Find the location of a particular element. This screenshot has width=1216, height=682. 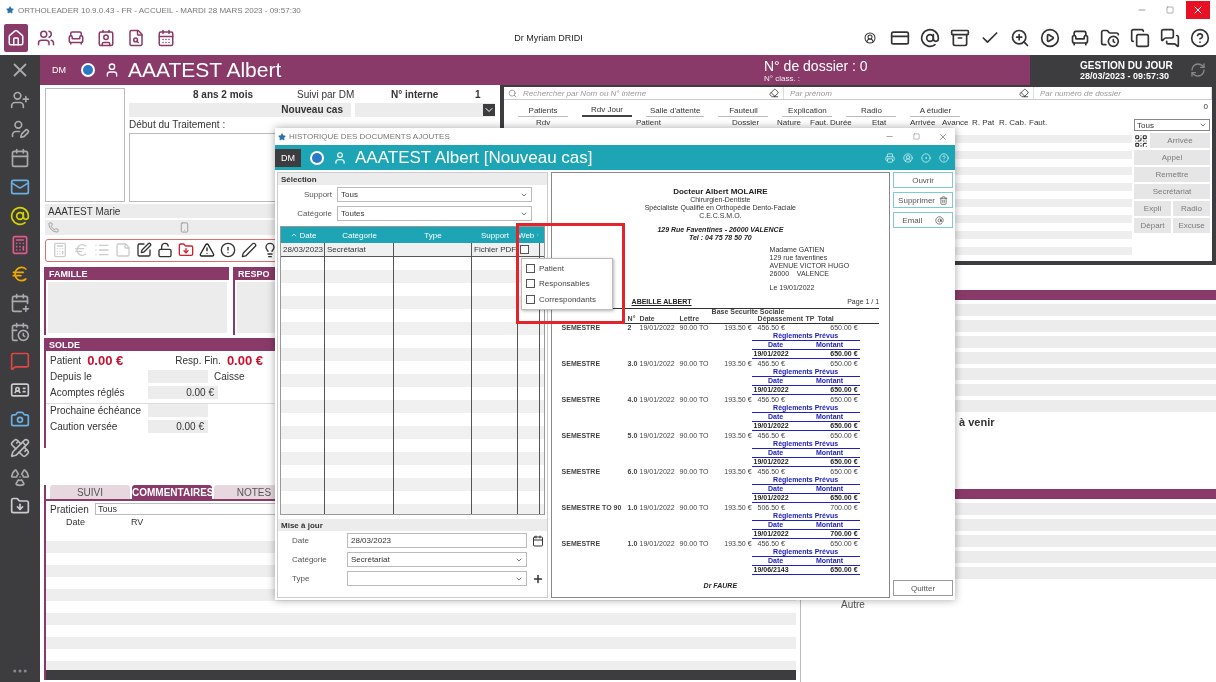

close-button is located at coordinates (1198, 10).